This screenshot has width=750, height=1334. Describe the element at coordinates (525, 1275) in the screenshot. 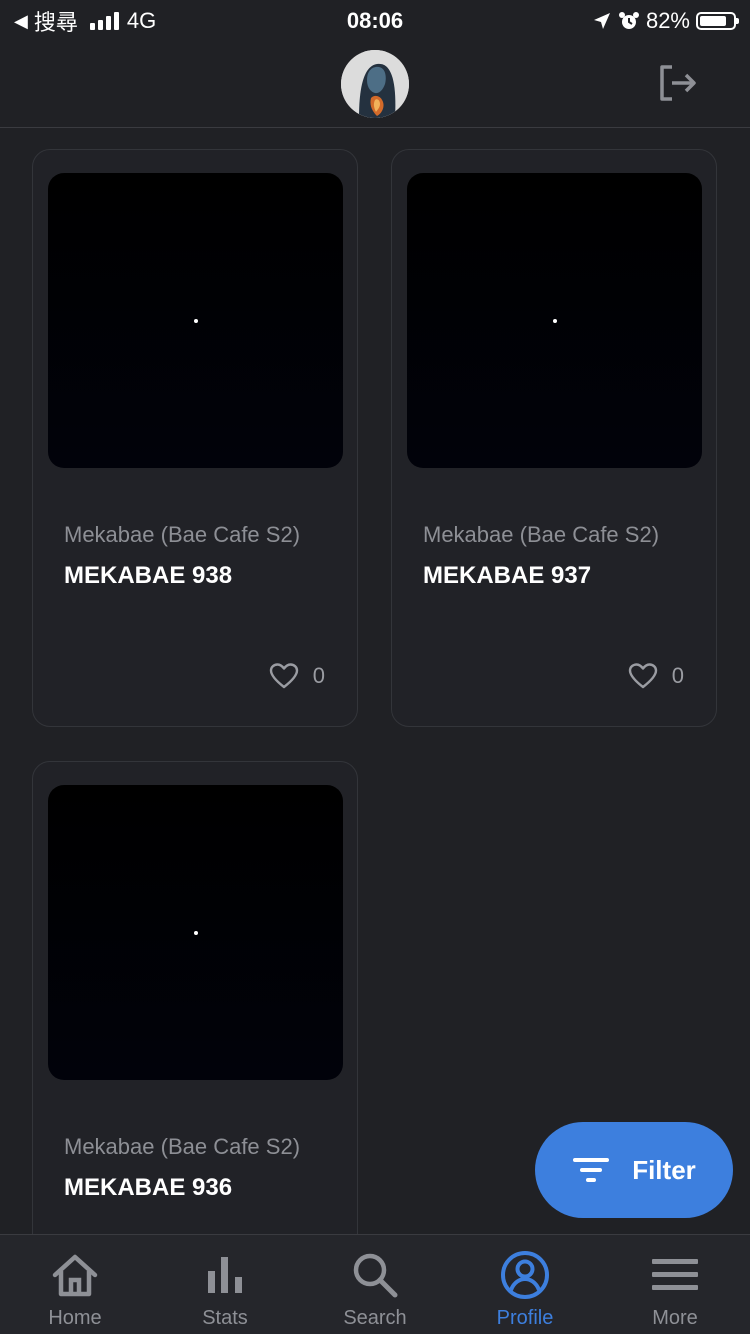

I see `profile-icon` at that location.